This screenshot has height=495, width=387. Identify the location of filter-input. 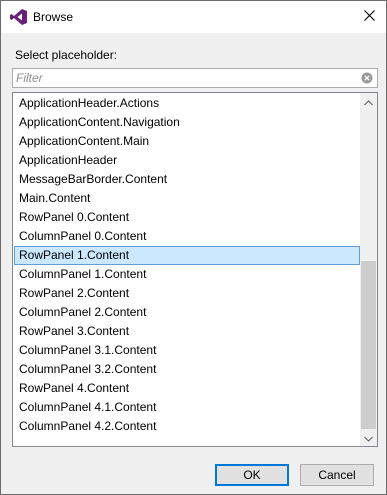
(186, 78).